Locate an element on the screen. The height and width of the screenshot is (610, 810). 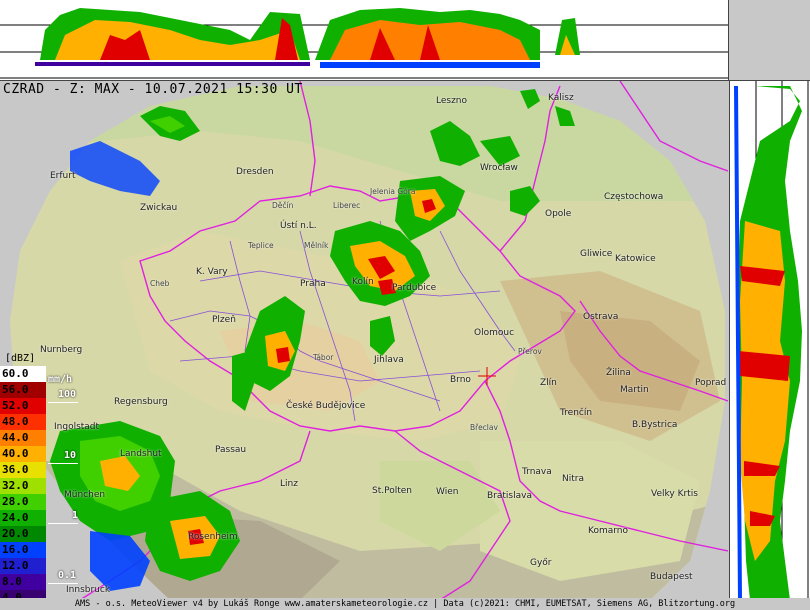
city-label: K. Vary is located at coordinates (212, 272).